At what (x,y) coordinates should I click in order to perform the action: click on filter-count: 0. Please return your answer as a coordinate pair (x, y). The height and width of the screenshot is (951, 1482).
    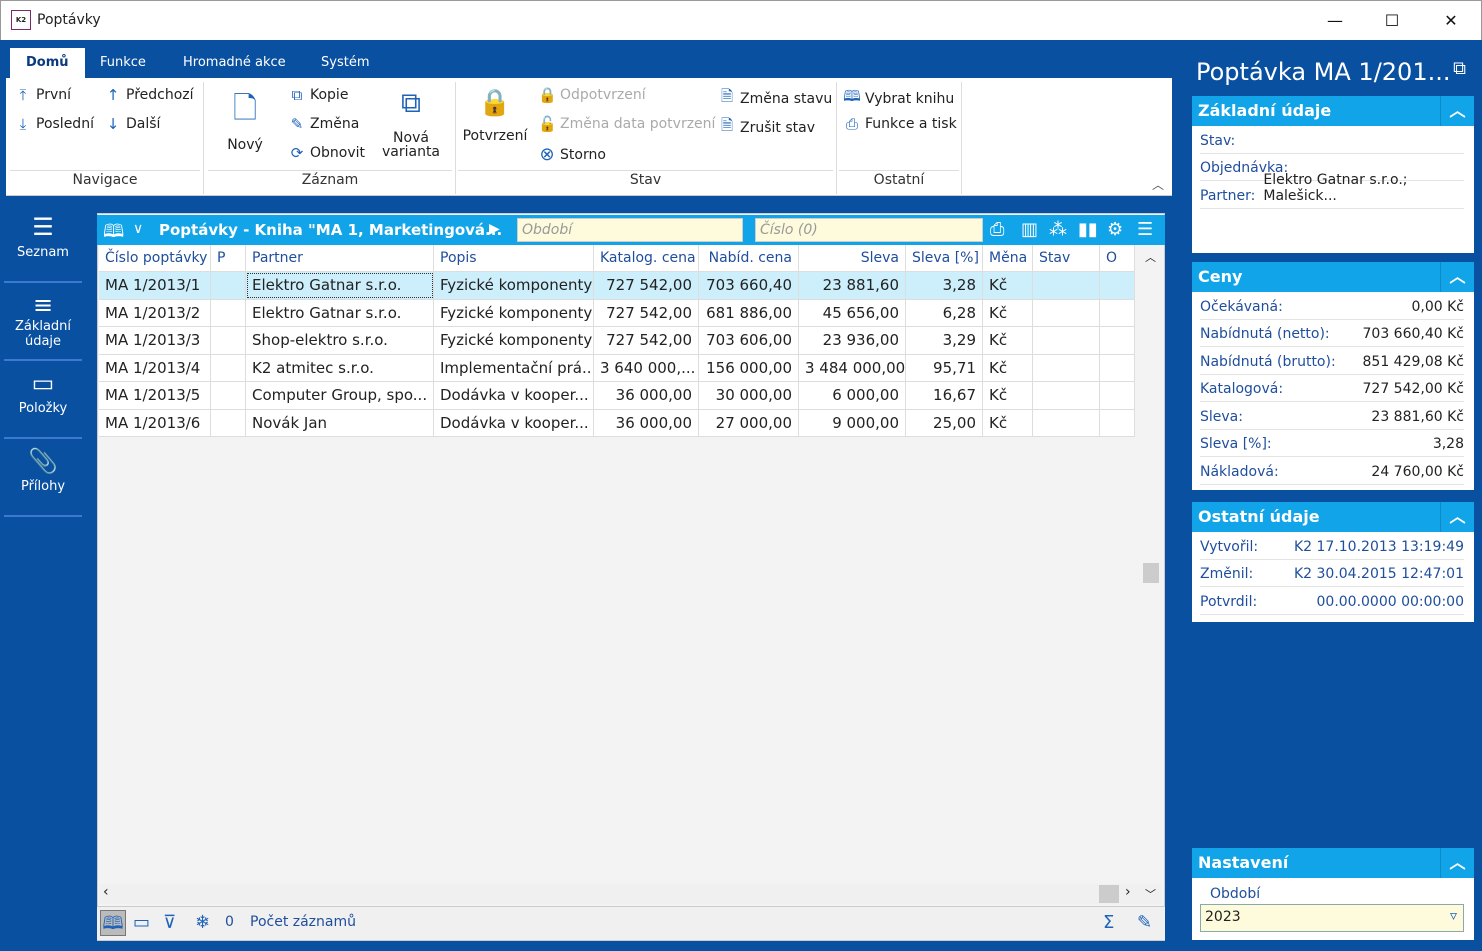
    Looking at the image, I should click on (229, 922).